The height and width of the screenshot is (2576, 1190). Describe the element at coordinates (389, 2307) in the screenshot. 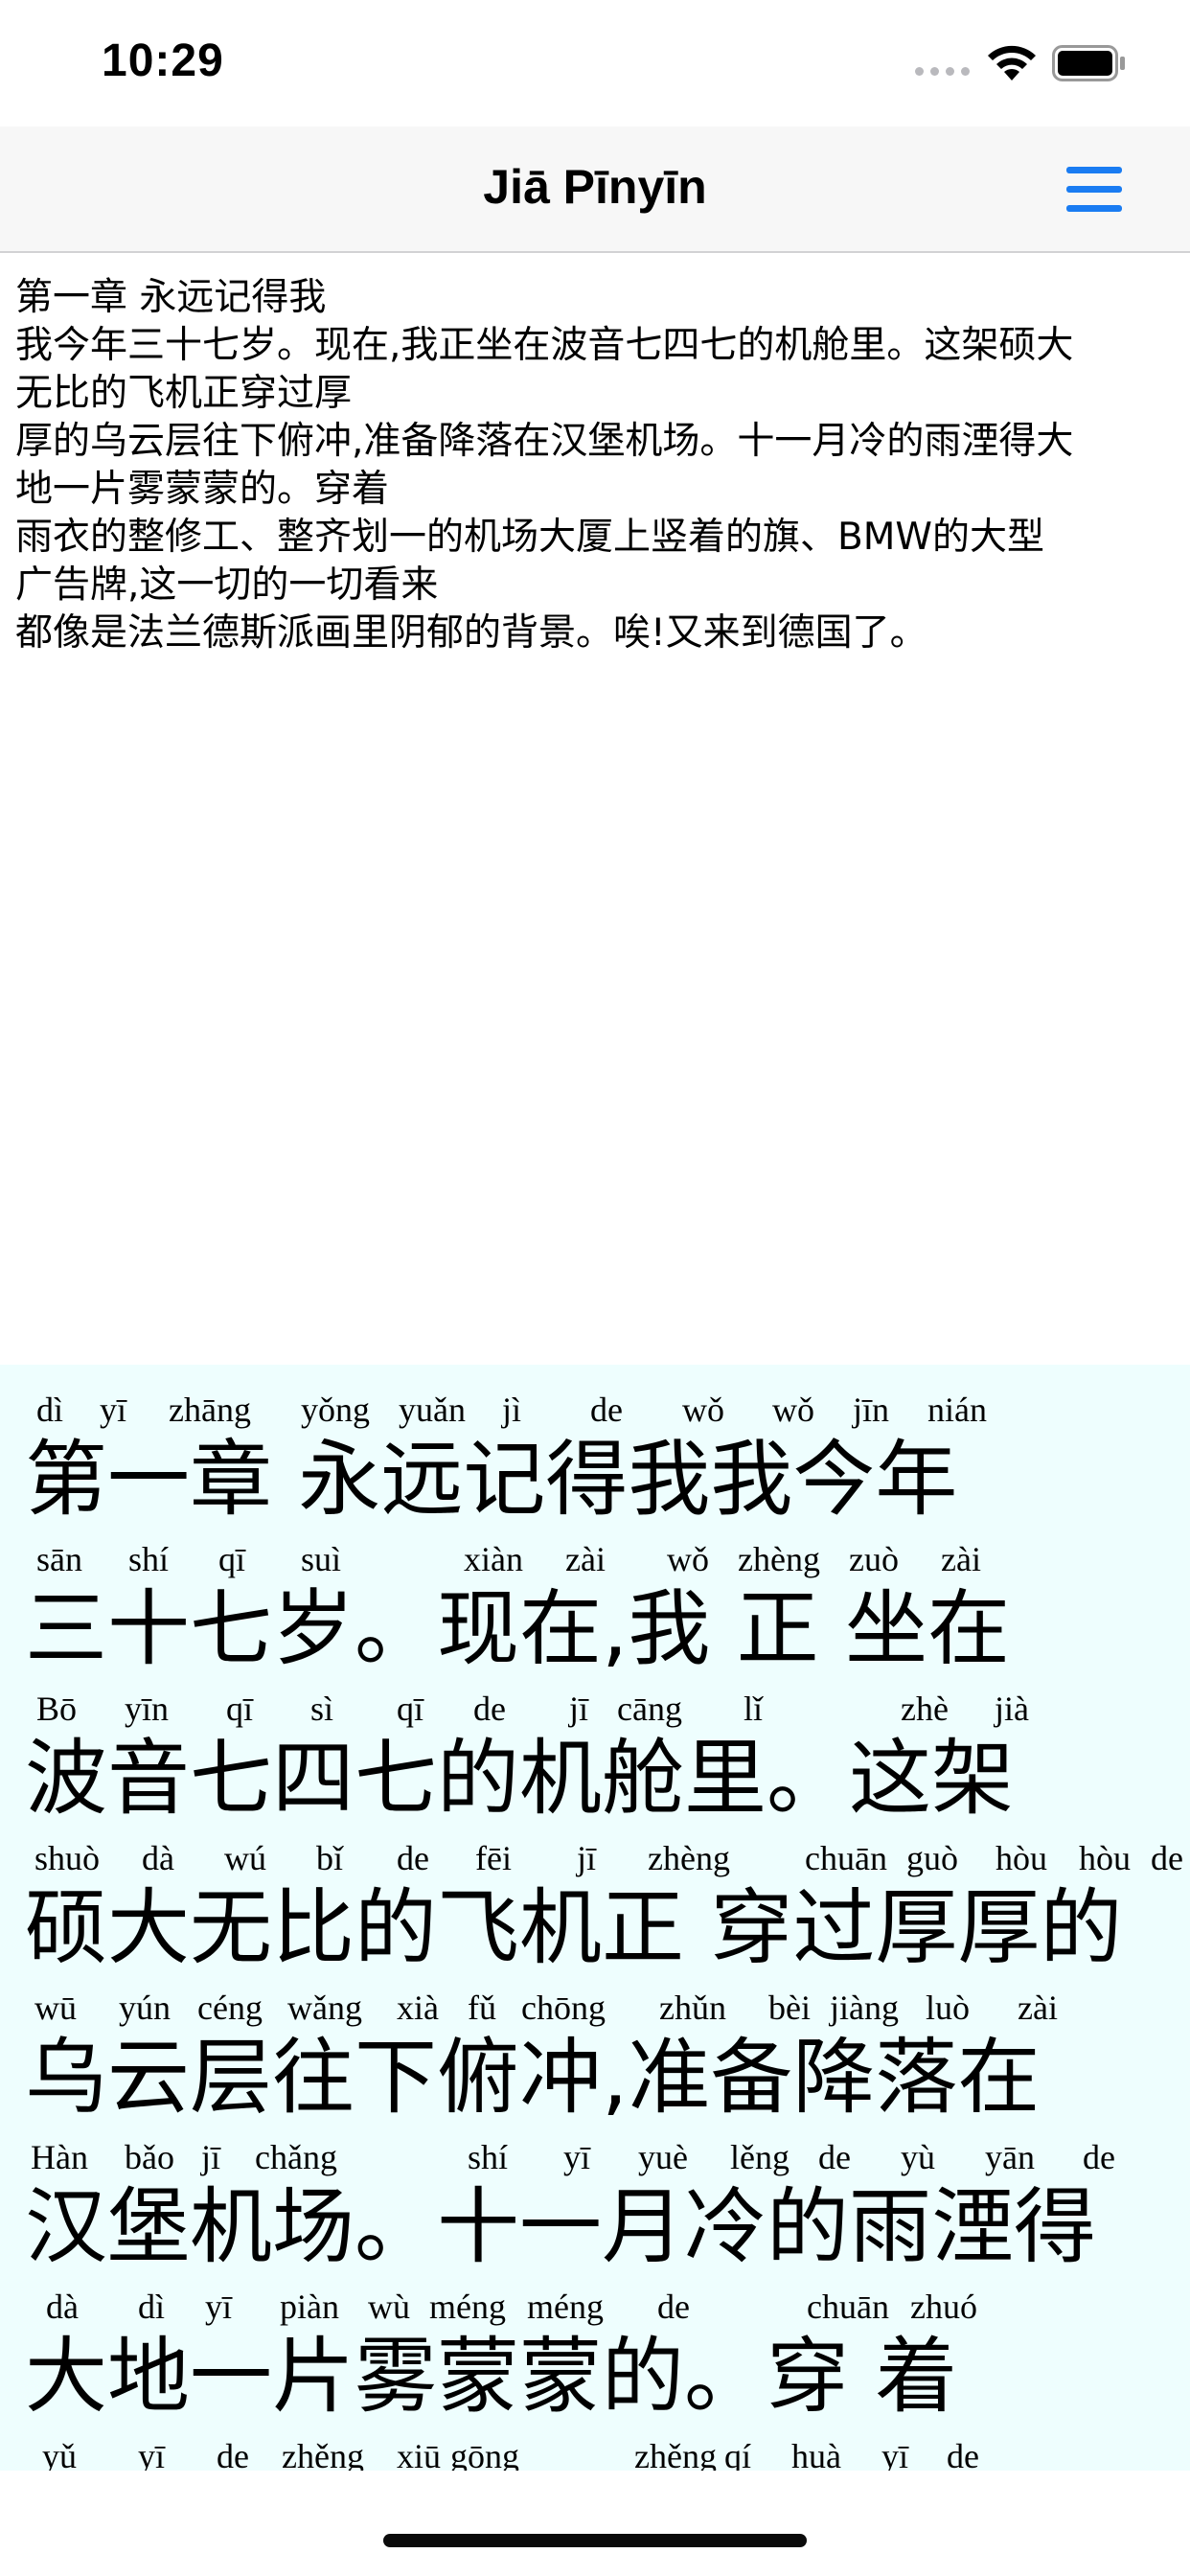

I see `pinyin-syllable: wù` at that location.